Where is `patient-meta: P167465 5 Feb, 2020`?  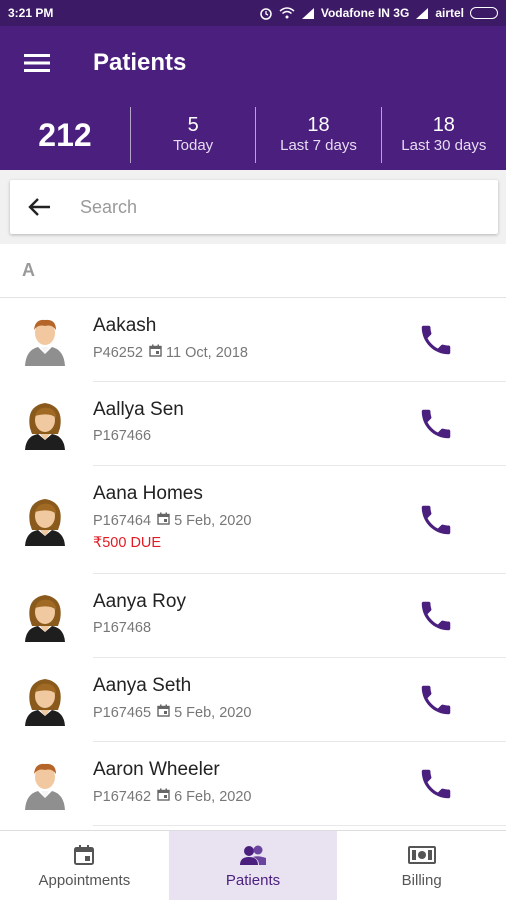 patient-meta: P167465 5 Feb, 2020 is located at coordinates (172, 712).